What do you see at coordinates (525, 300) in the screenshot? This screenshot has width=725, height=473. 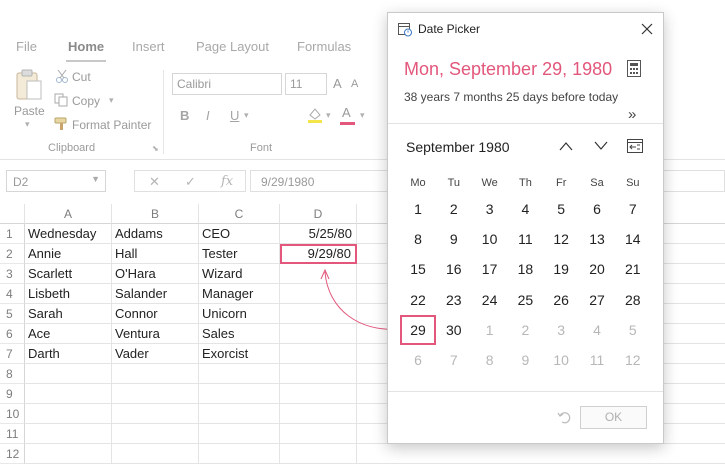 I see `calendar-day: 25` at bounding box center [525, 300].